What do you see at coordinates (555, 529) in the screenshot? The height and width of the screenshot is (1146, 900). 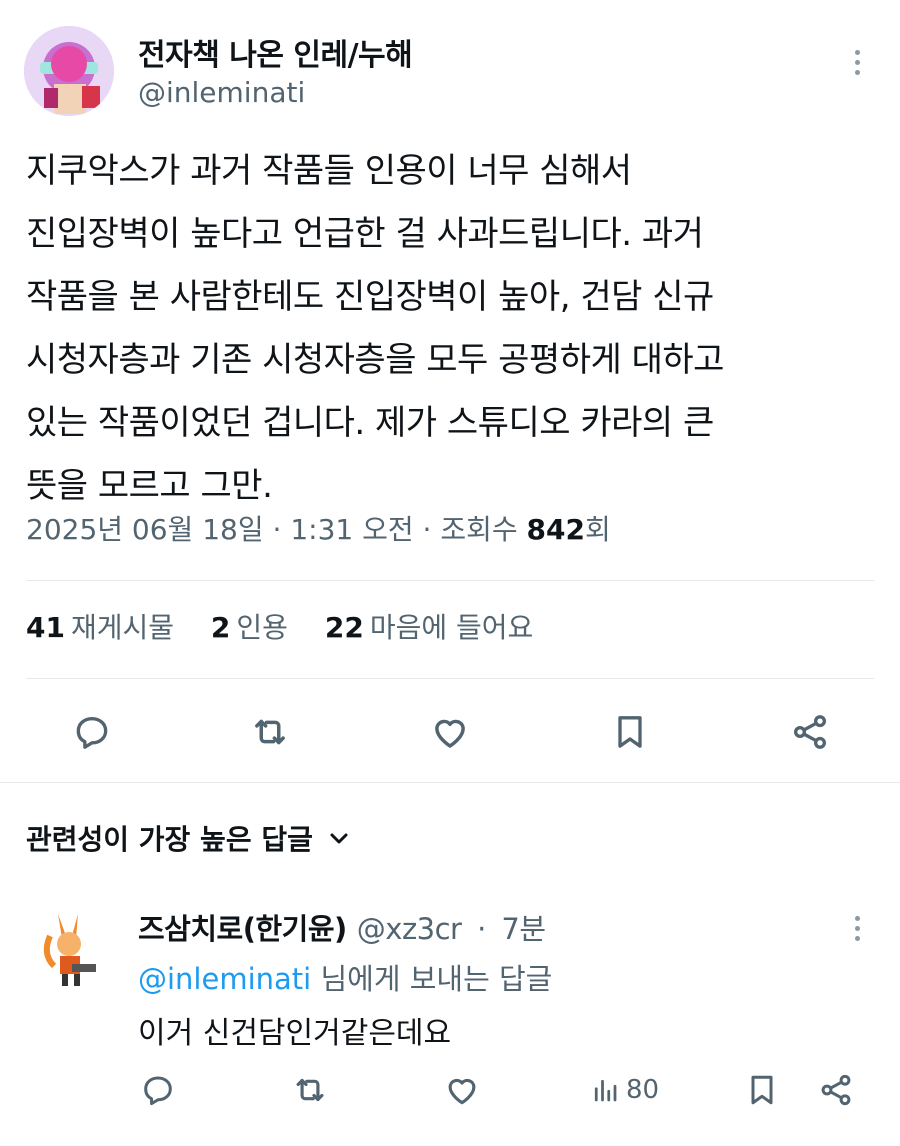 I see `views-count: 842` at bounding box center [555, 529].